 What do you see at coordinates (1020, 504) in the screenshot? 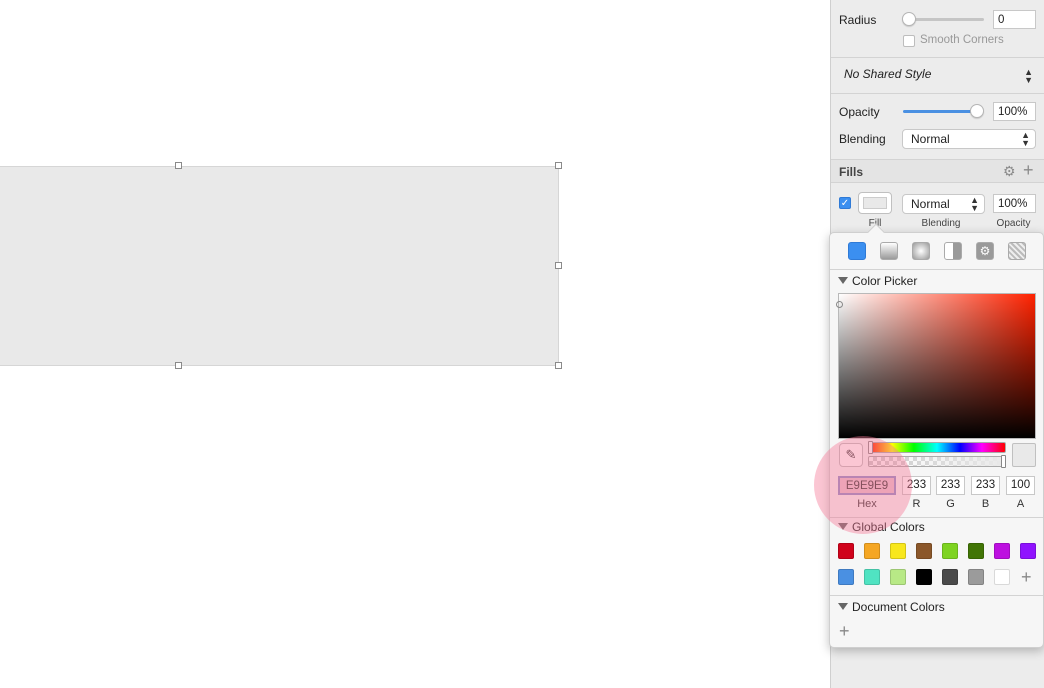
I see `alpha-label: A` at bounding box center [1020, 504].